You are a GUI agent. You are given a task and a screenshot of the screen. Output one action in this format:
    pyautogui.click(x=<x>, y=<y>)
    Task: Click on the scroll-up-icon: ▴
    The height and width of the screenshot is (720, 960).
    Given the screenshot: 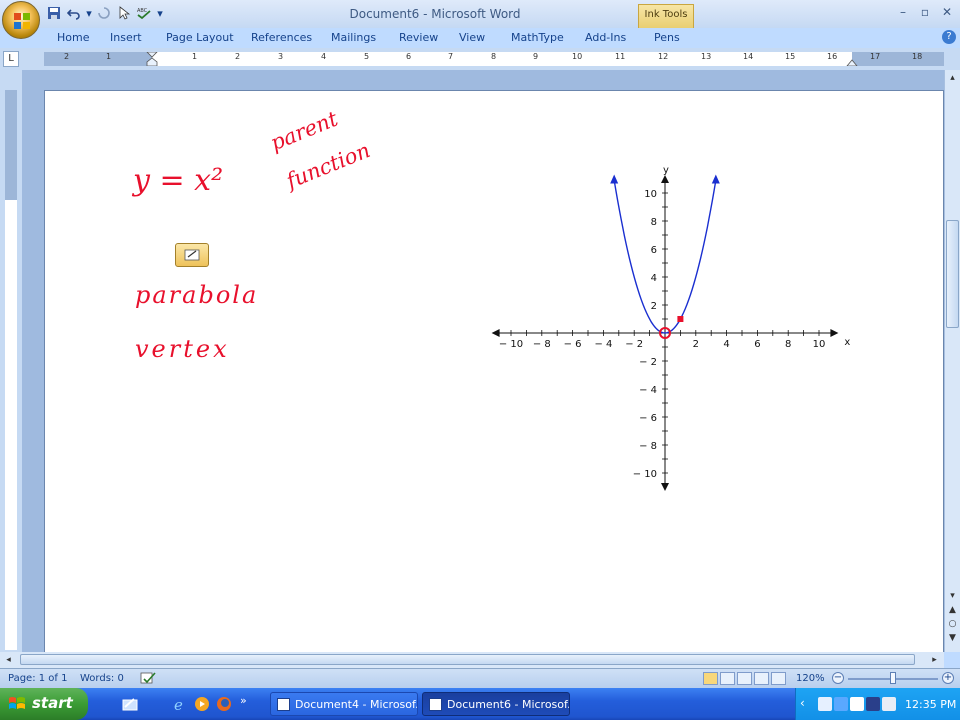 What is the action you would take?
    pyautogui.click(x=952, y=78)
    